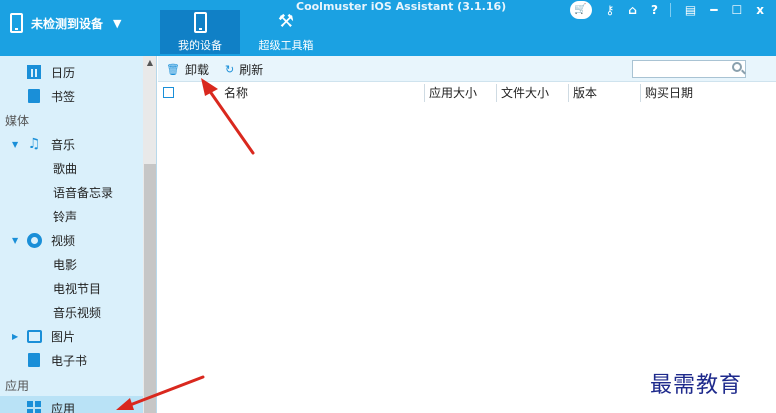  I want to click on sidebar-section-apps: 应用, so click(17, 386).